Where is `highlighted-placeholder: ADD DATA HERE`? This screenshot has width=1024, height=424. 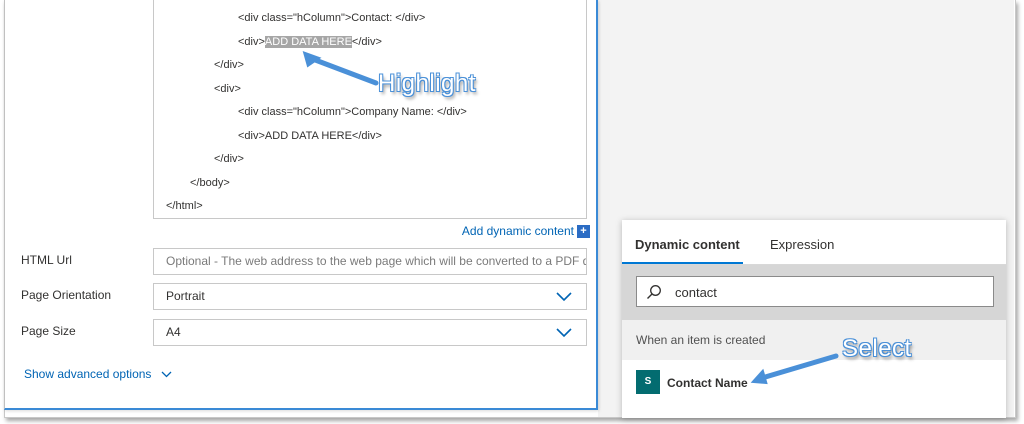
highlighted-placeholder: ADD DATA HERE is located at coordinates (308, 42).